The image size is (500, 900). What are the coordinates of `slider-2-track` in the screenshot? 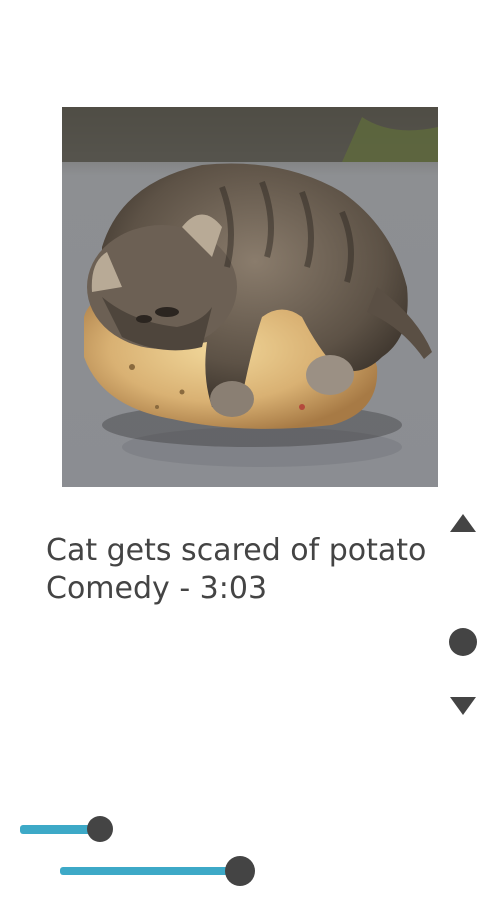 It's located at (150, 871).